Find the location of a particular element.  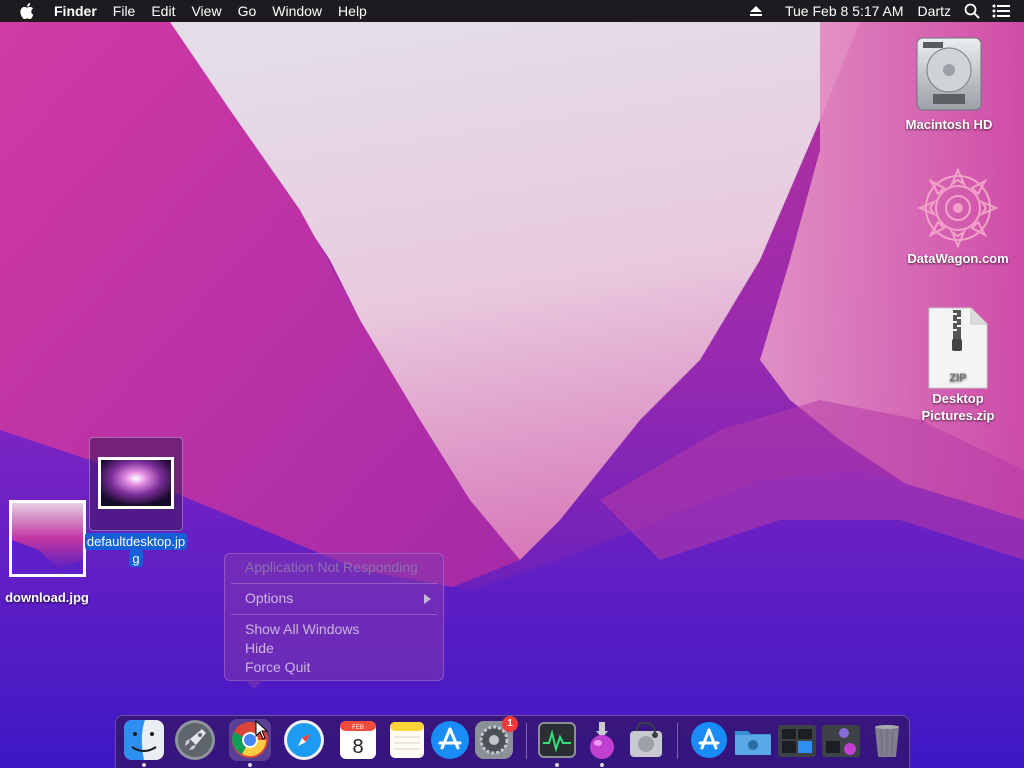

activity-monitor-icon is located at coordinates (557, 740).